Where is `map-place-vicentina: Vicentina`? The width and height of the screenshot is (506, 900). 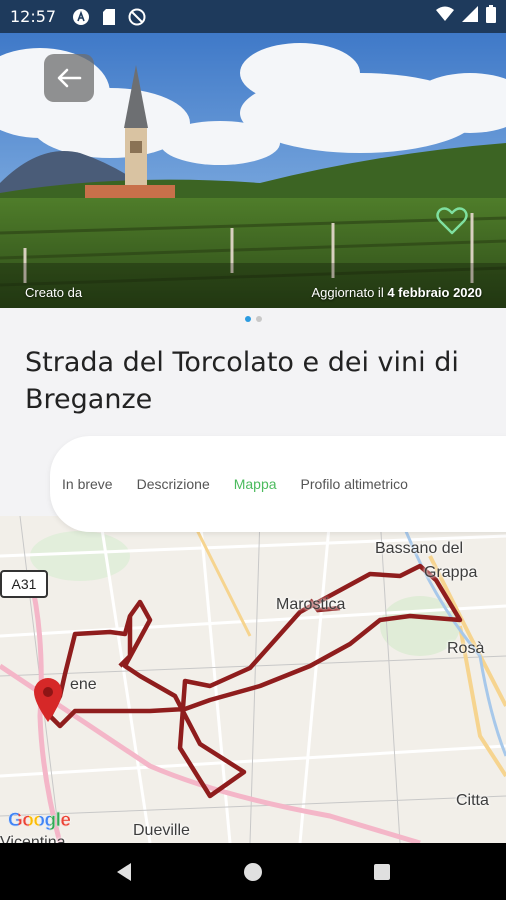 map-place-vicentina: Vicentina is located at coordinates (33, 838).